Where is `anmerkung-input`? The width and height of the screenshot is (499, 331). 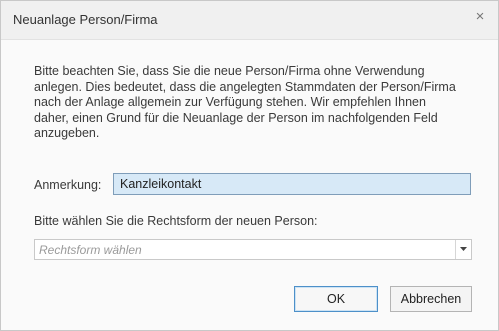 anmerkung-input is located at coordinates (292, 184).